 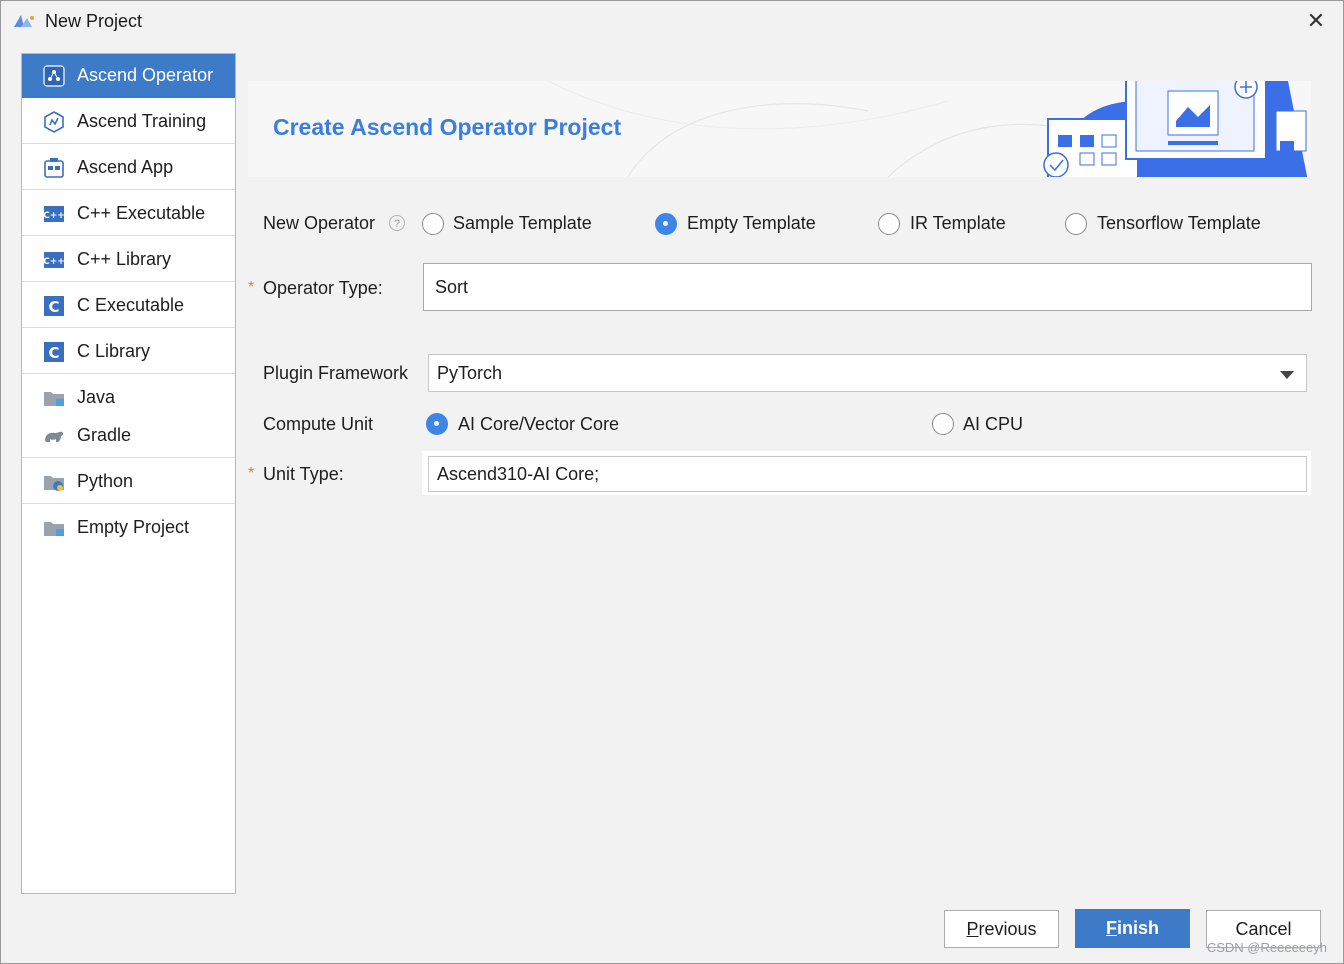 I want to click on window-title: New Project, so click(x=94, y=21).